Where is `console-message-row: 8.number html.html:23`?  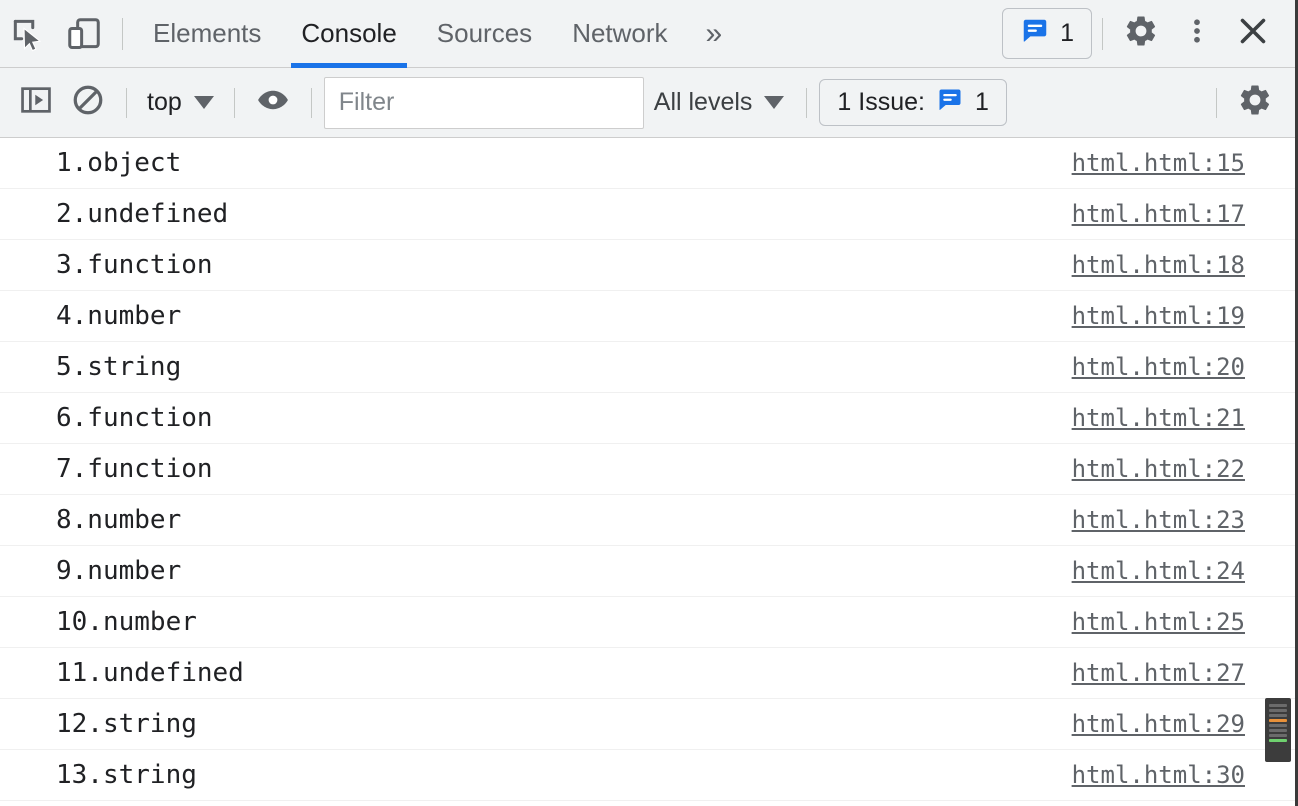 console-message-row: 8.number html.html:23 is located at coordinates (647, 520).